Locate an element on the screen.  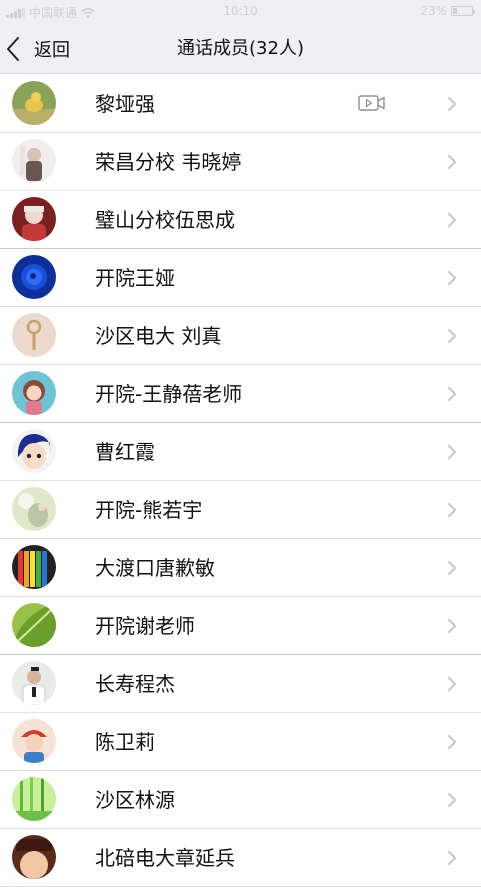
status-time: 10:10 is located at coordinates (240, 11).